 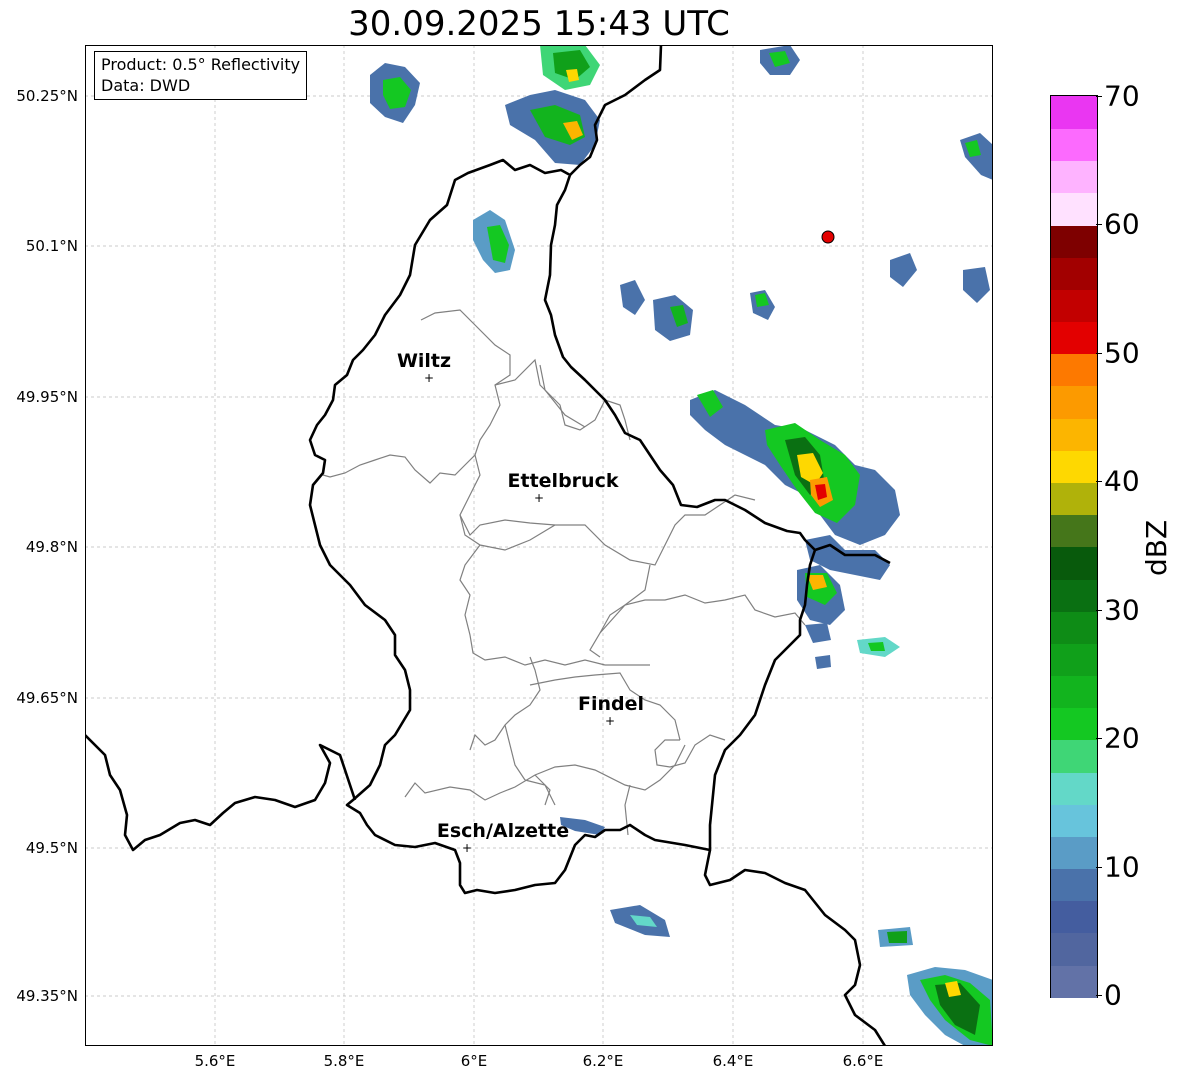 What do you see at coordinates (863, 1061) in the screenshot?
I see `lon-tick-label: 6.6°E` at bounding box center [863, 1061].